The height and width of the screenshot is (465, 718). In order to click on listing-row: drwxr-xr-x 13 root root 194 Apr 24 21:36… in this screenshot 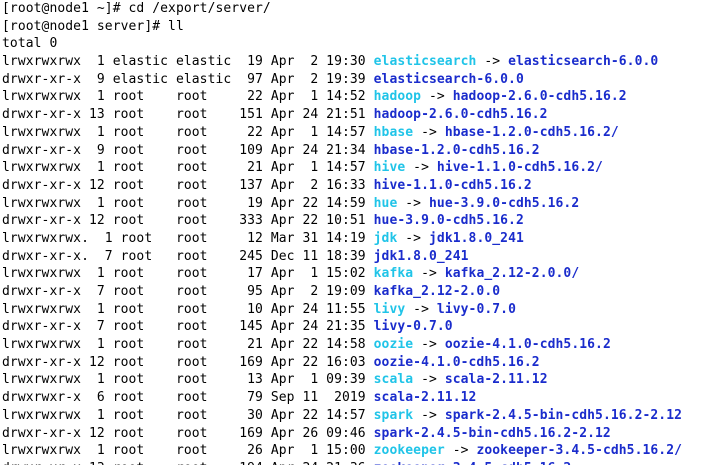, I will do `click(360, 462)`.